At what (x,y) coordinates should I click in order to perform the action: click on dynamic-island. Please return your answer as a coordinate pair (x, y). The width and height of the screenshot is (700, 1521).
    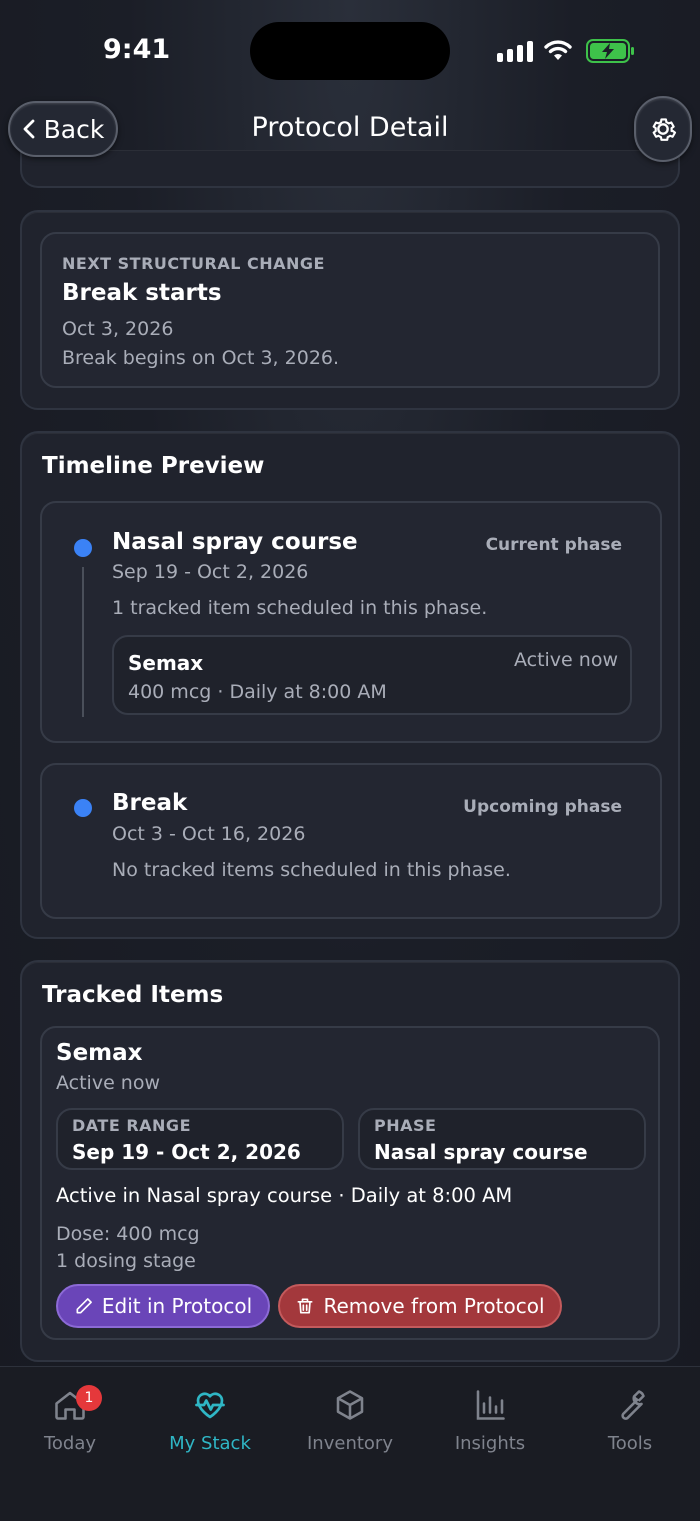
    Looking at the image, I should click on (350, 51).